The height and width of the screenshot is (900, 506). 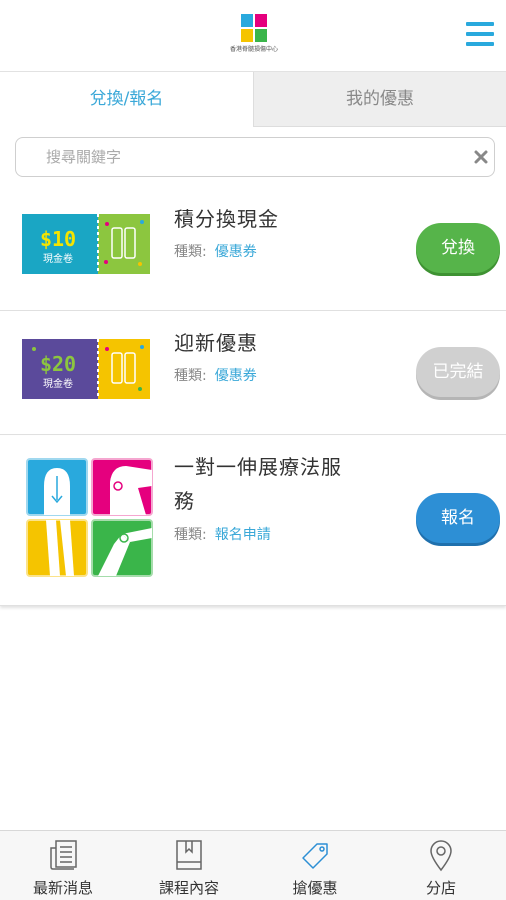 I want to click on search-box, so click(x=255, y=157).